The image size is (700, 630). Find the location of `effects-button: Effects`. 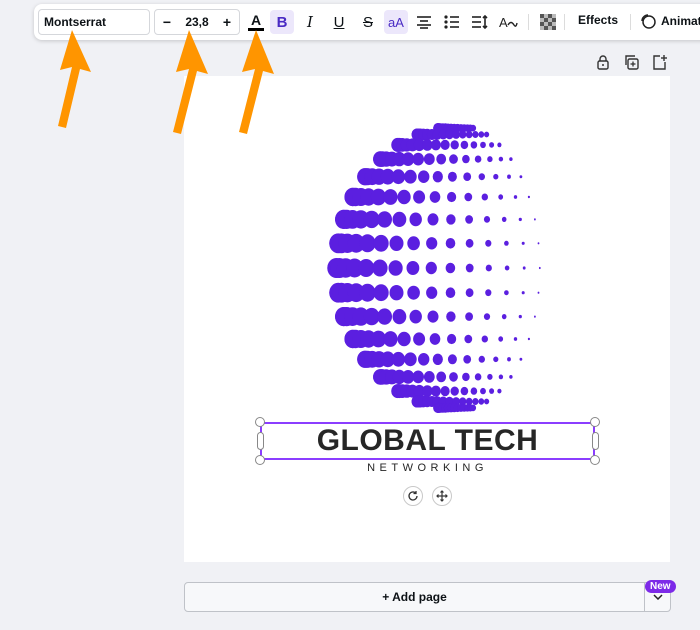

effects-button: Effects is located at coordinates (598, 20).